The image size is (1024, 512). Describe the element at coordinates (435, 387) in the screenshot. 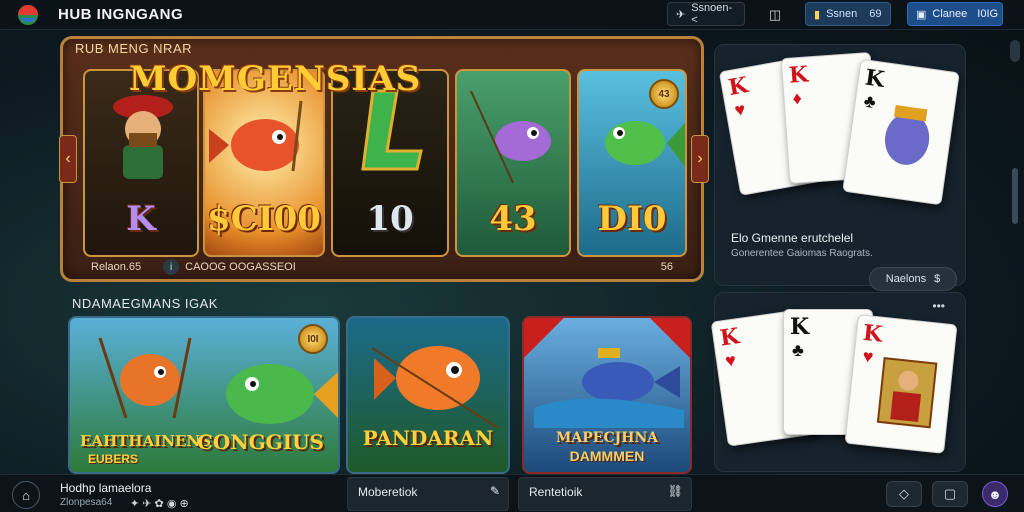

I see `orange-fish-rod-icon` at that location.